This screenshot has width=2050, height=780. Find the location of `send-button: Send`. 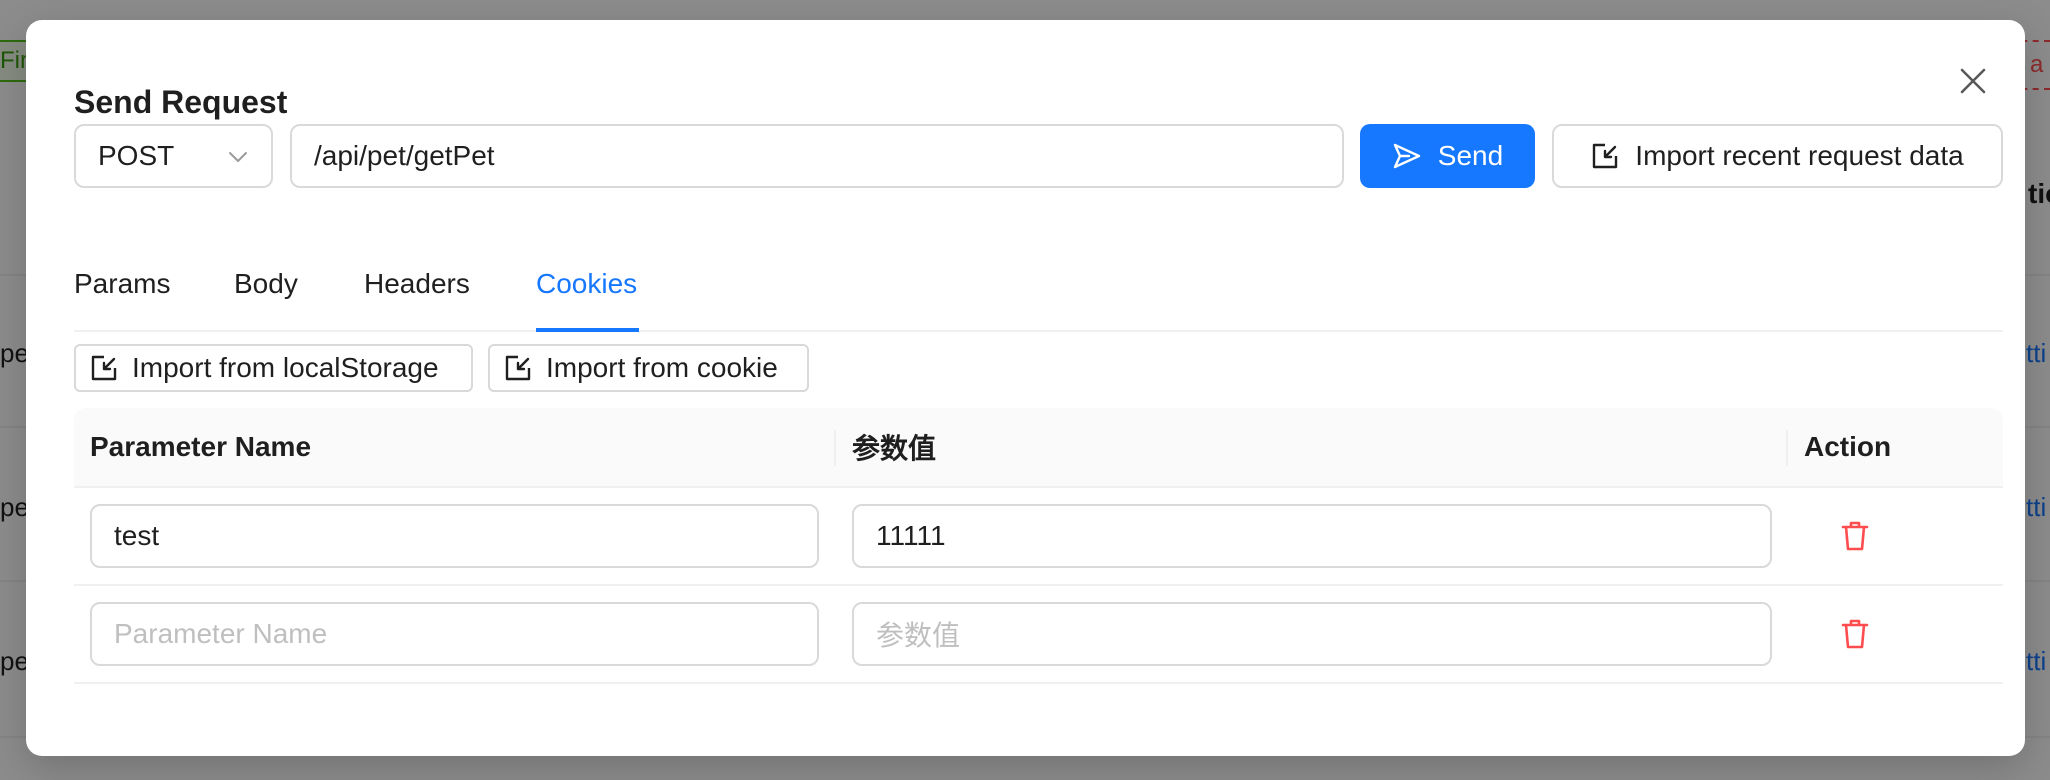

send-button: Send is located at coordinates (1447, 156).